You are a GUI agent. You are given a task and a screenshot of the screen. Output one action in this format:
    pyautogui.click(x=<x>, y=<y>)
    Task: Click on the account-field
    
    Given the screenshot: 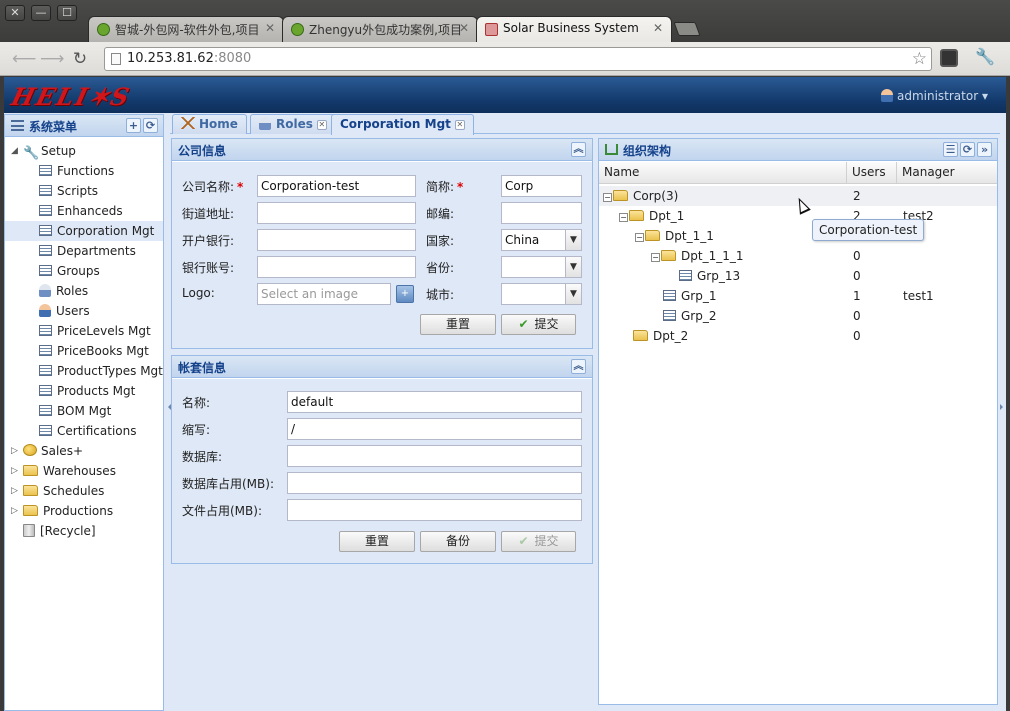 What is the action you would take?
    pyautogui.click(x=336, y=267)
    